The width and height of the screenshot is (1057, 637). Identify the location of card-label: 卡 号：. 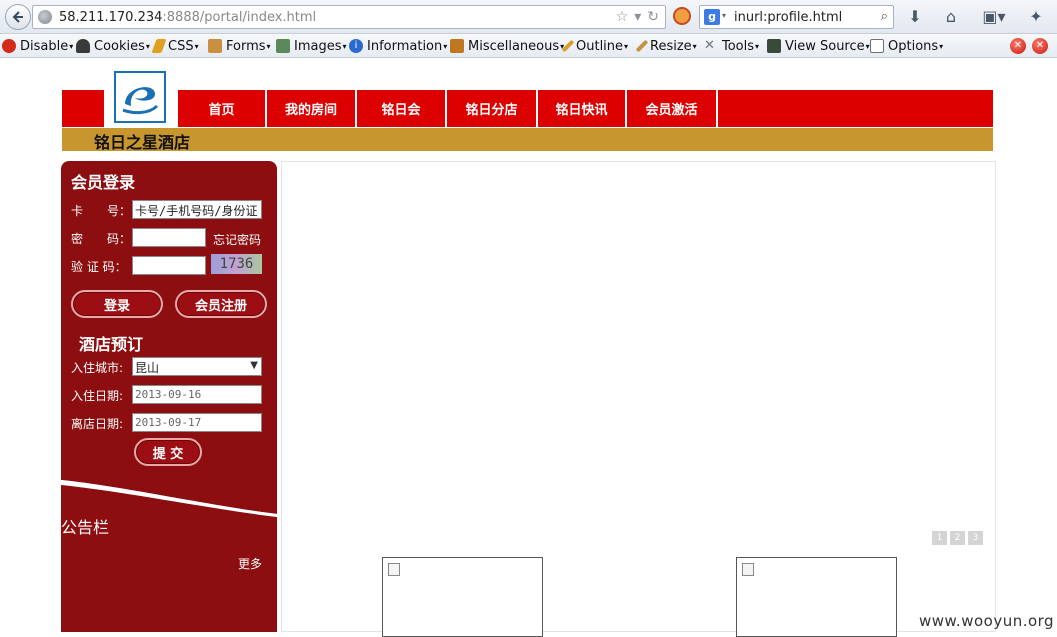
(101, 211).